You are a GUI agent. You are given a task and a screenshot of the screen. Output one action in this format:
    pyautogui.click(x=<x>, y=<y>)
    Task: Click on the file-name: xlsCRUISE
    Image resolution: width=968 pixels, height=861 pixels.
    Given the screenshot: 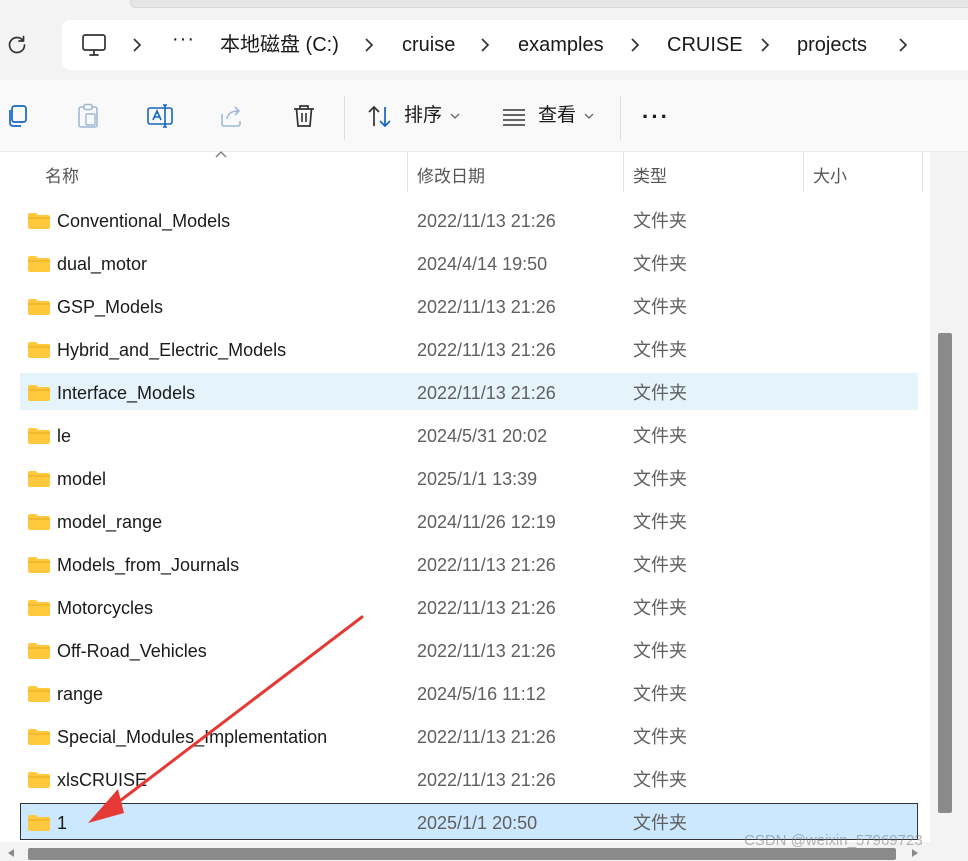 What is the action you would take?
    pyautogui.click(x=102, y=780)
    